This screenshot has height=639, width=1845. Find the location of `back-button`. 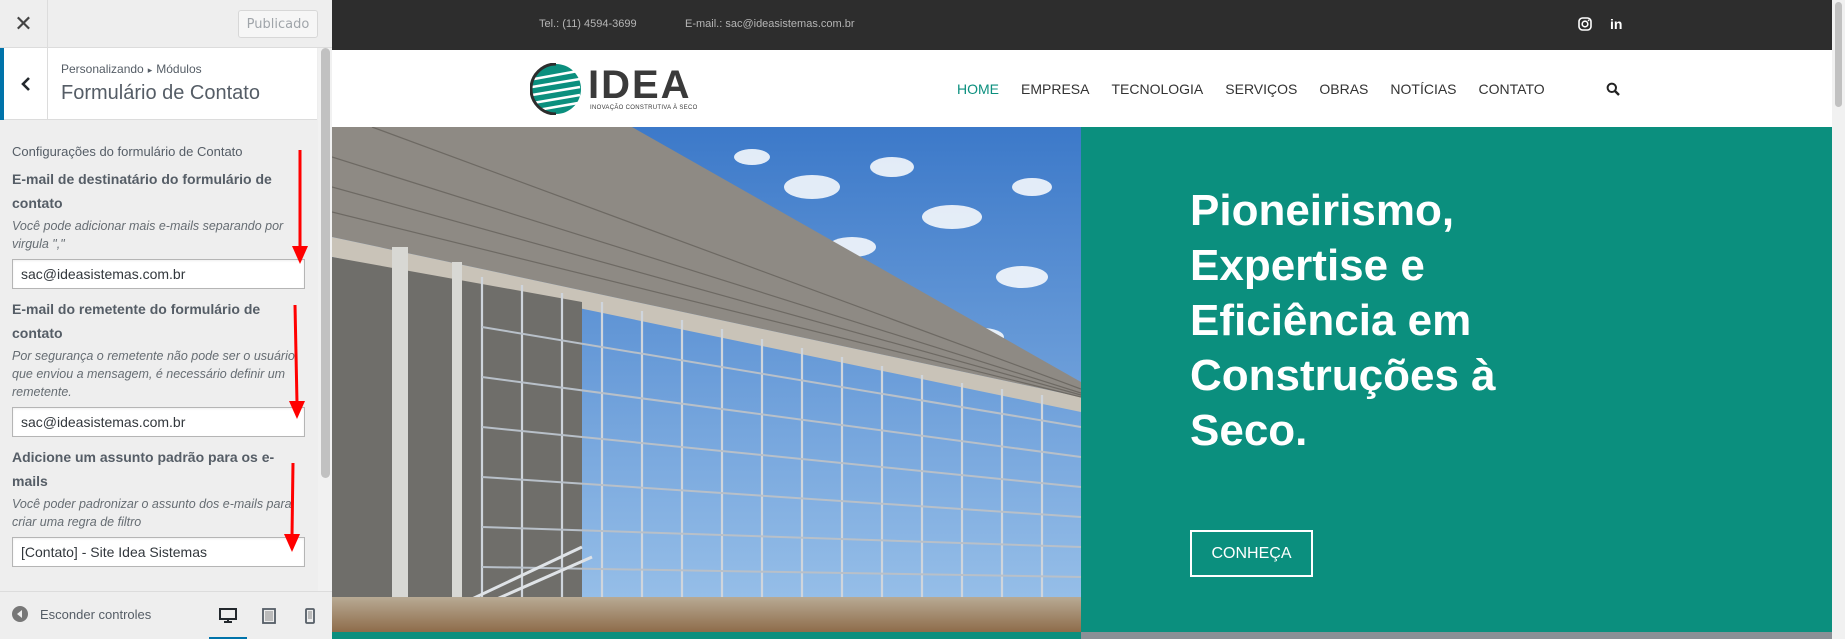

back-button is located at coordinates (24, 84).